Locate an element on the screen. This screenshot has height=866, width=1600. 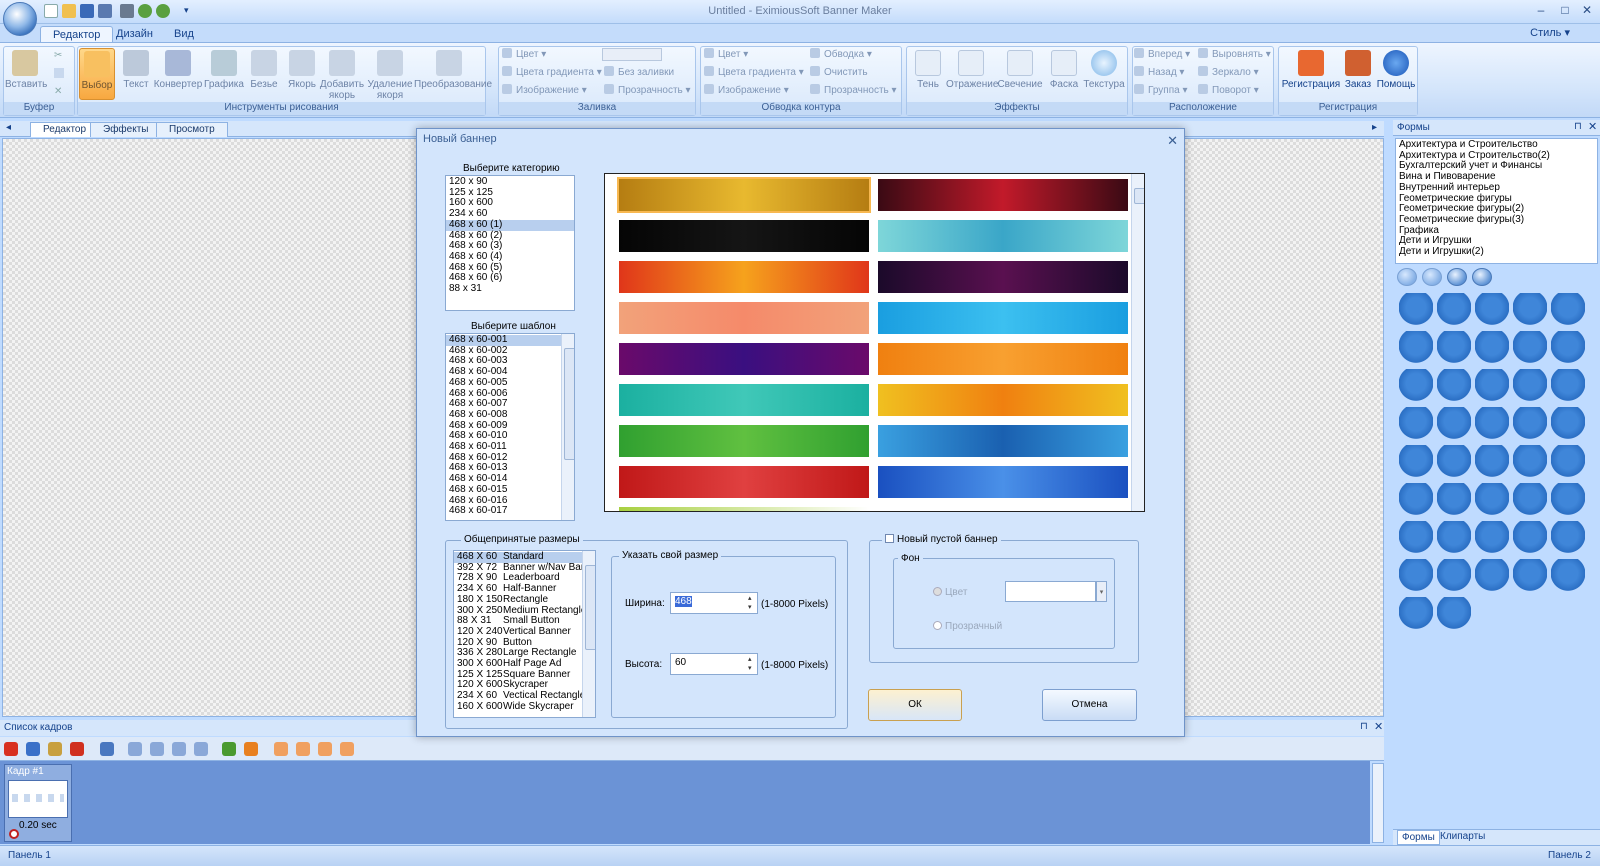
frames-pin-icon: ⊓ is located at coordinates (1364, 726).